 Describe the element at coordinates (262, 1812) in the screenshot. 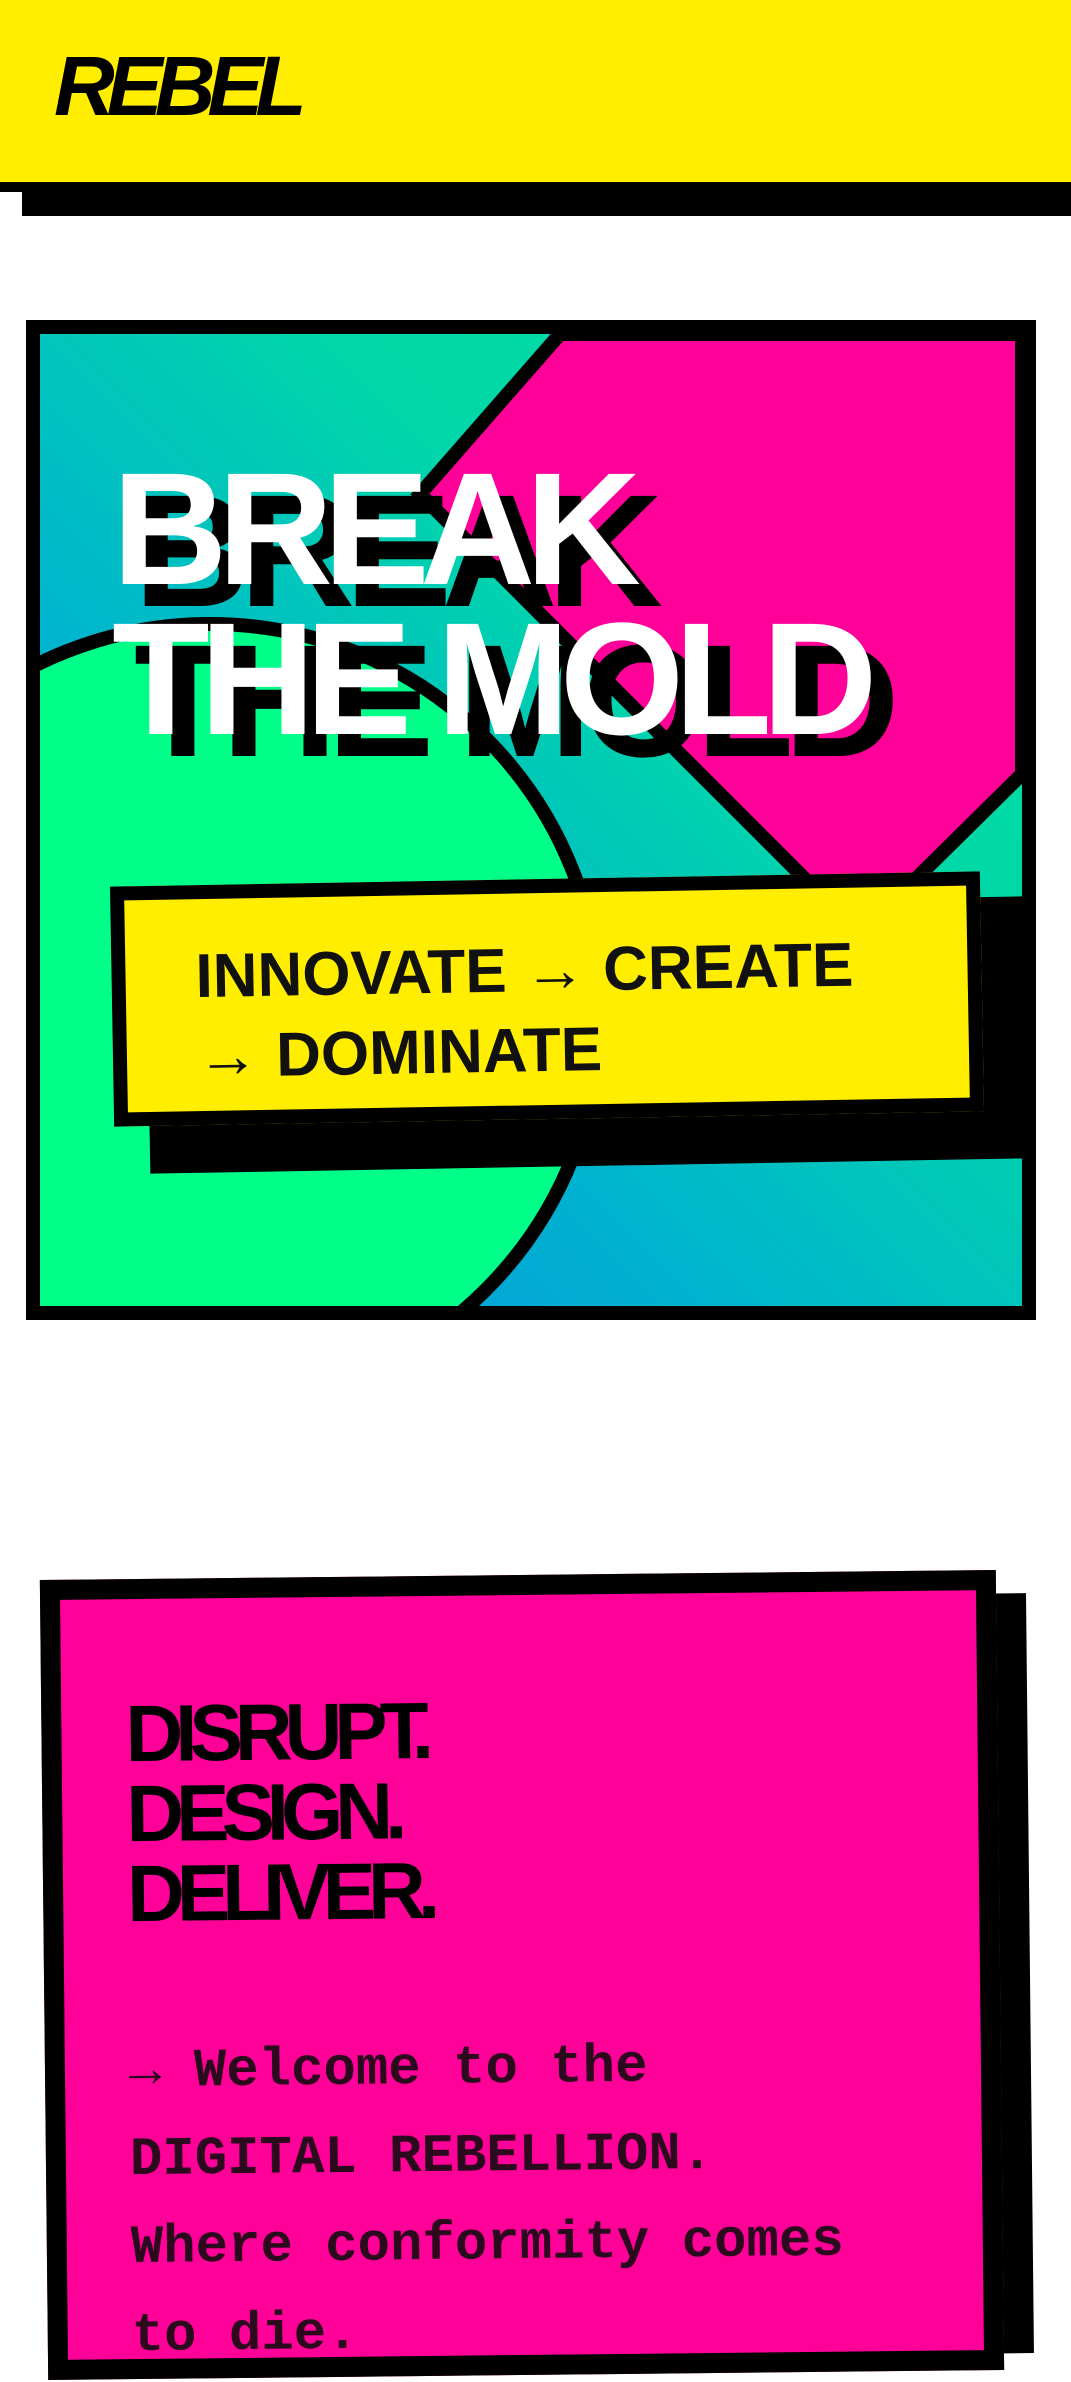

I see `card-title-line-2: DESIGN.` at that location.